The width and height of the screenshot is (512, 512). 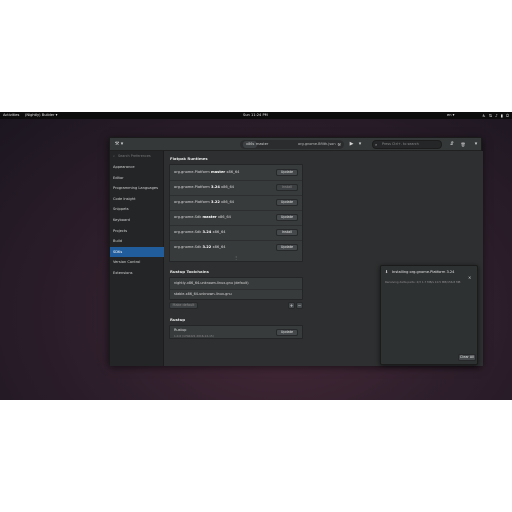 I want to click on sidebar-item-programming-languages: Programming Languages, so click(x=137, y=188).